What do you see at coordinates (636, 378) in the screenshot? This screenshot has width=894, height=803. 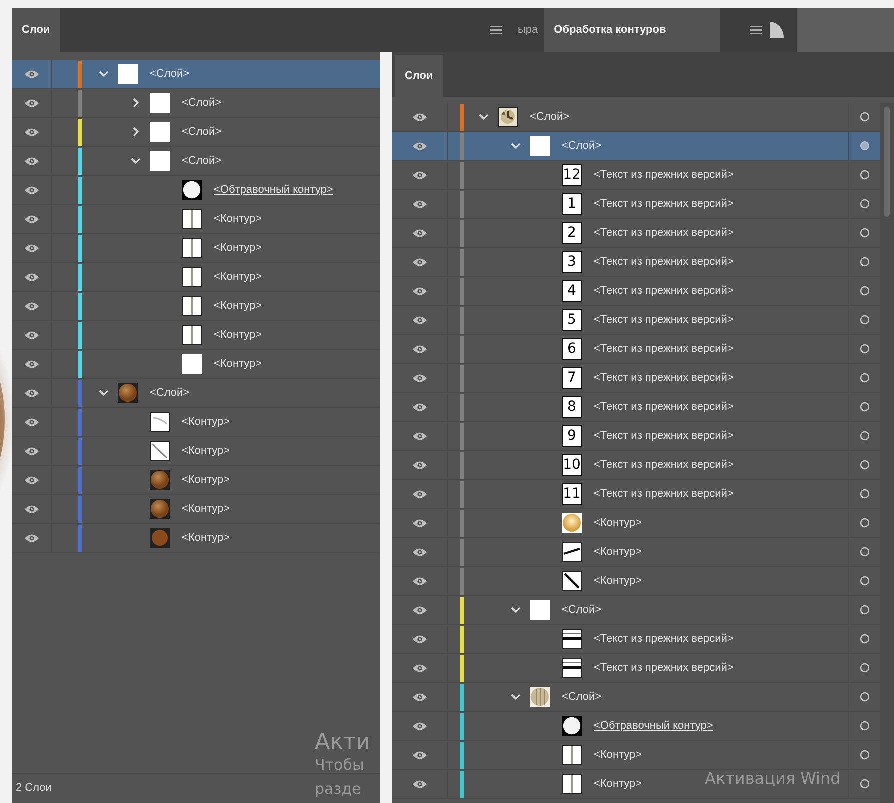 I see `layer-row: 7 <Текст из прежних версий>` at bounding box center [636, 378].